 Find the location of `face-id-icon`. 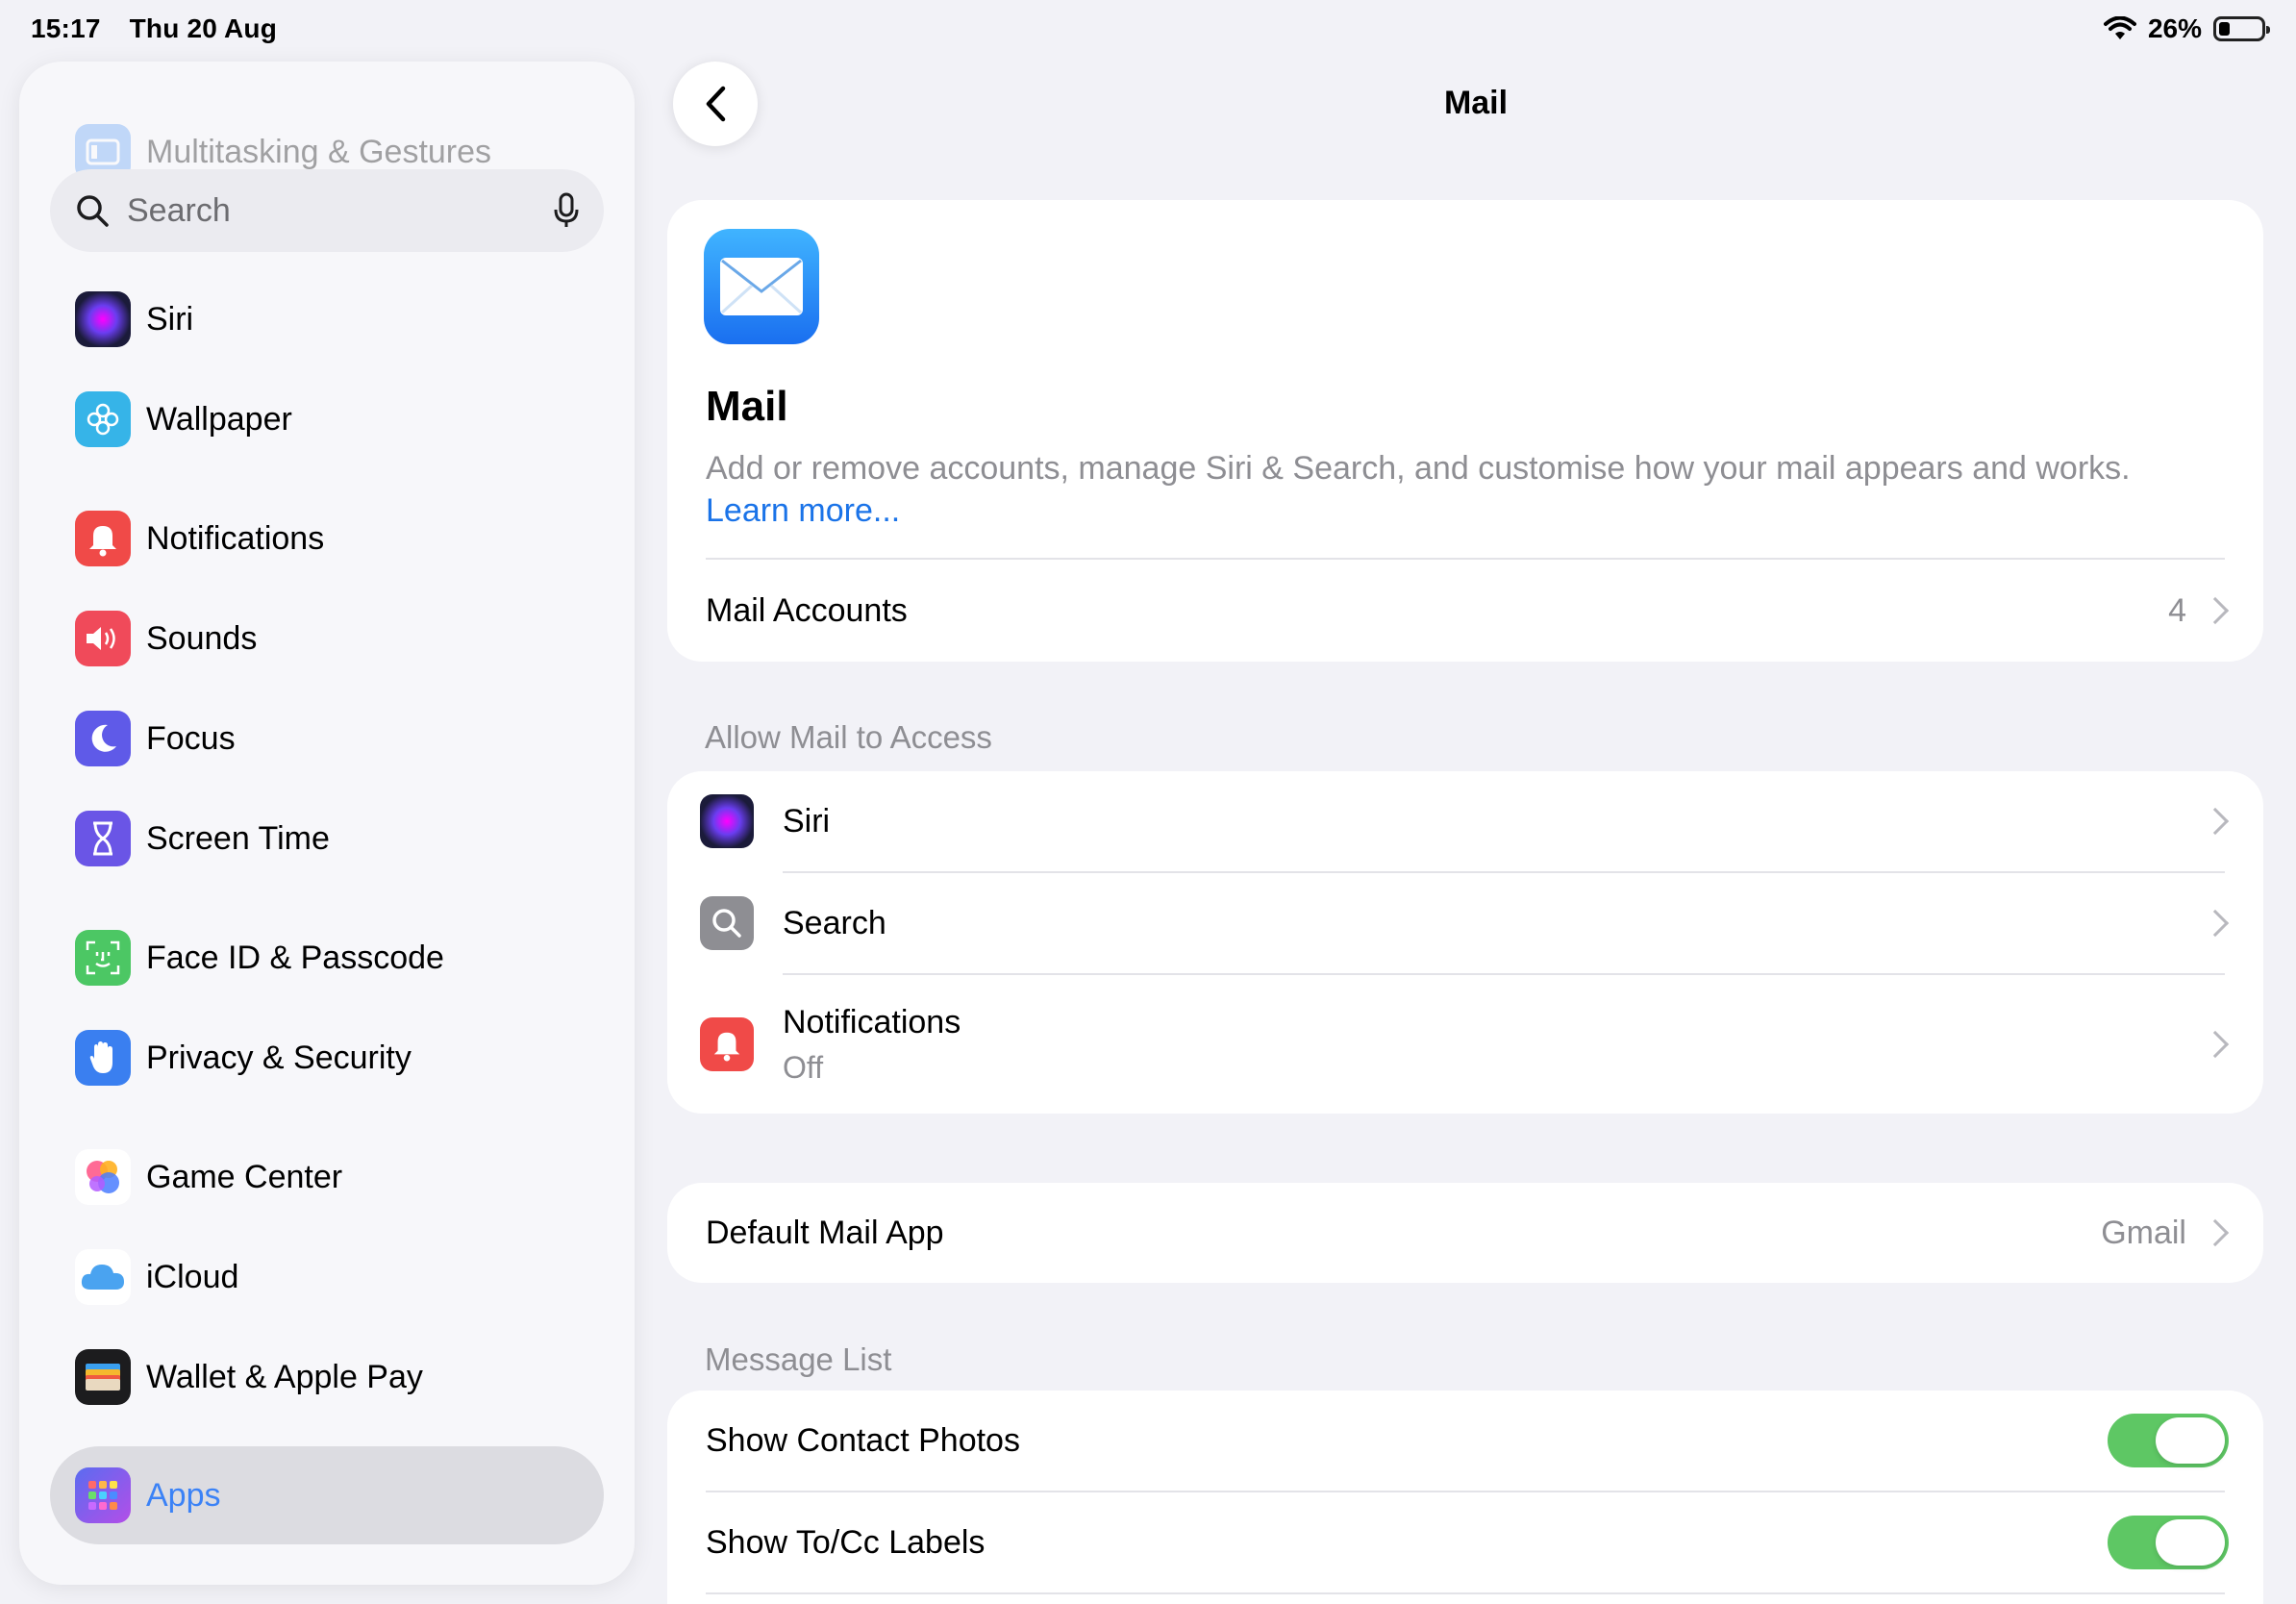

face-id-icon is located at coordinates (103, 958).